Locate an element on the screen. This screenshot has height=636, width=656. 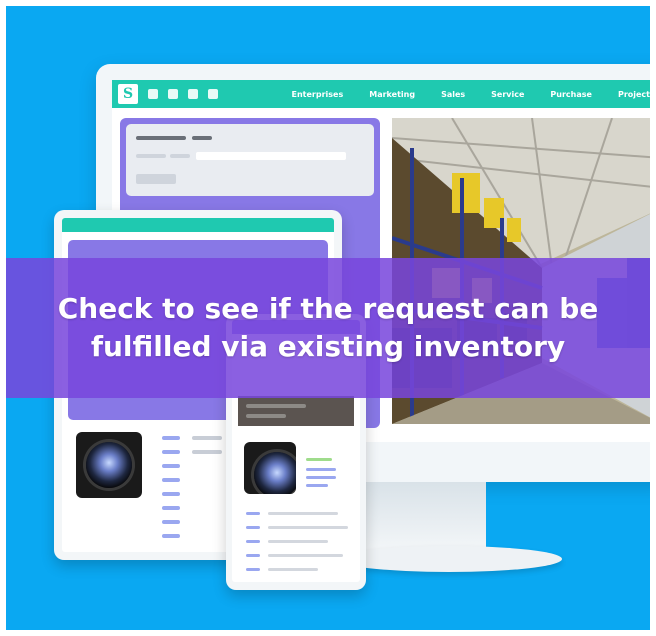
nav-link-service: Service is located at coordinates (507, 94).